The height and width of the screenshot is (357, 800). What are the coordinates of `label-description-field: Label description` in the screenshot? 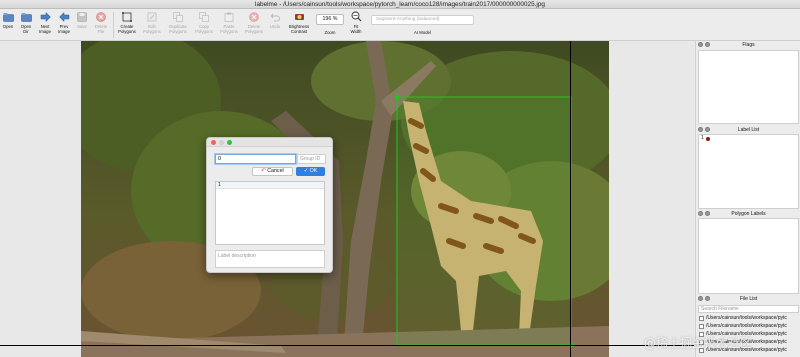 It's located at (270, 259).